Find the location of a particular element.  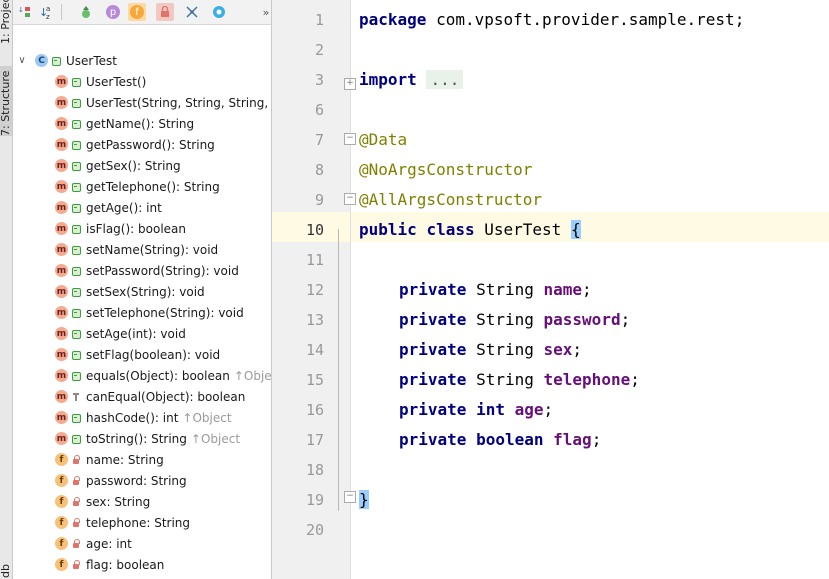

tree-item-method: m getName(): String is located at coordinates (163, 123).